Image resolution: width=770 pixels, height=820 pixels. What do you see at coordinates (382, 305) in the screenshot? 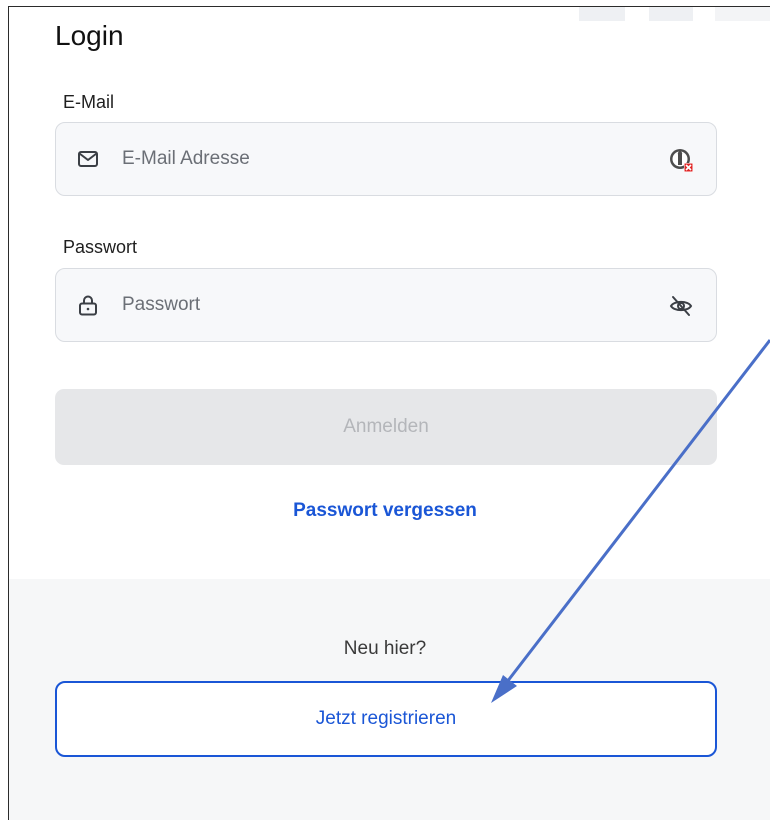
I see `password-input` at bounding box center [382, 305].